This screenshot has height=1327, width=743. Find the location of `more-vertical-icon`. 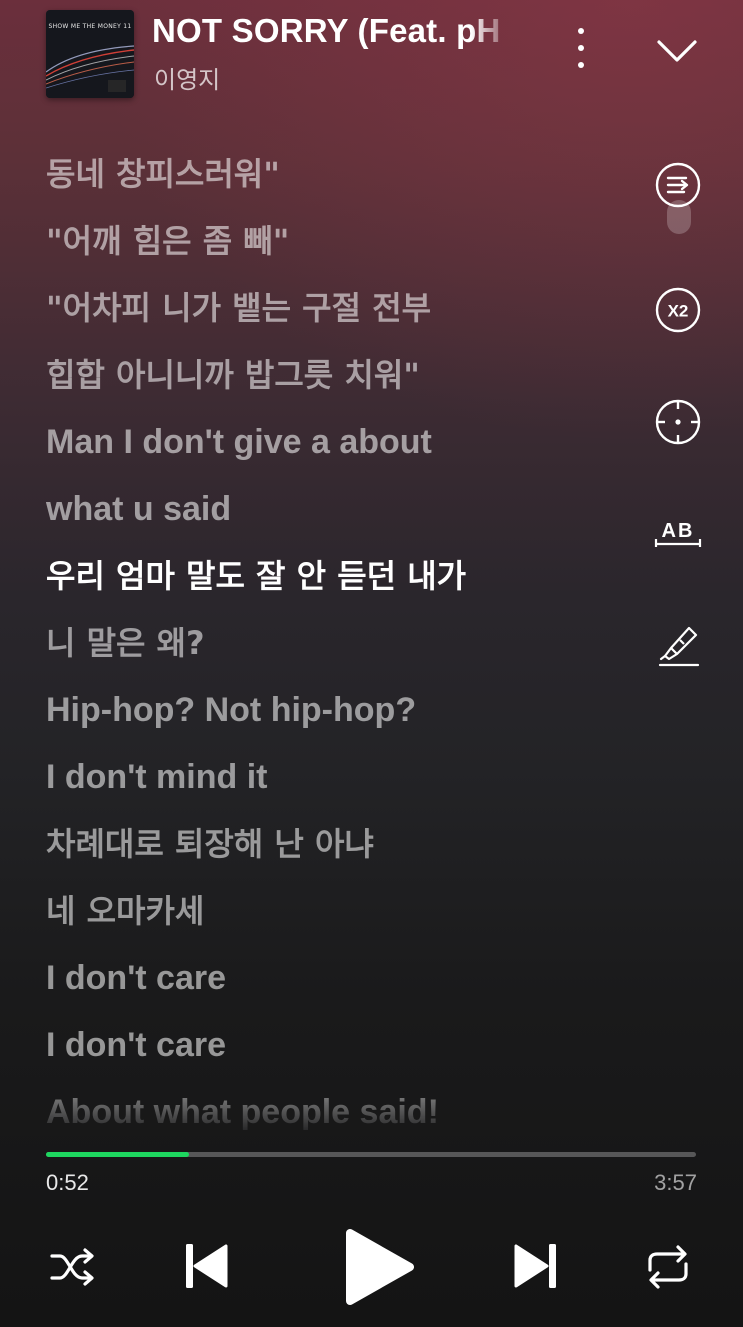

more-vertical-icon is located at coordinates (581, 31).